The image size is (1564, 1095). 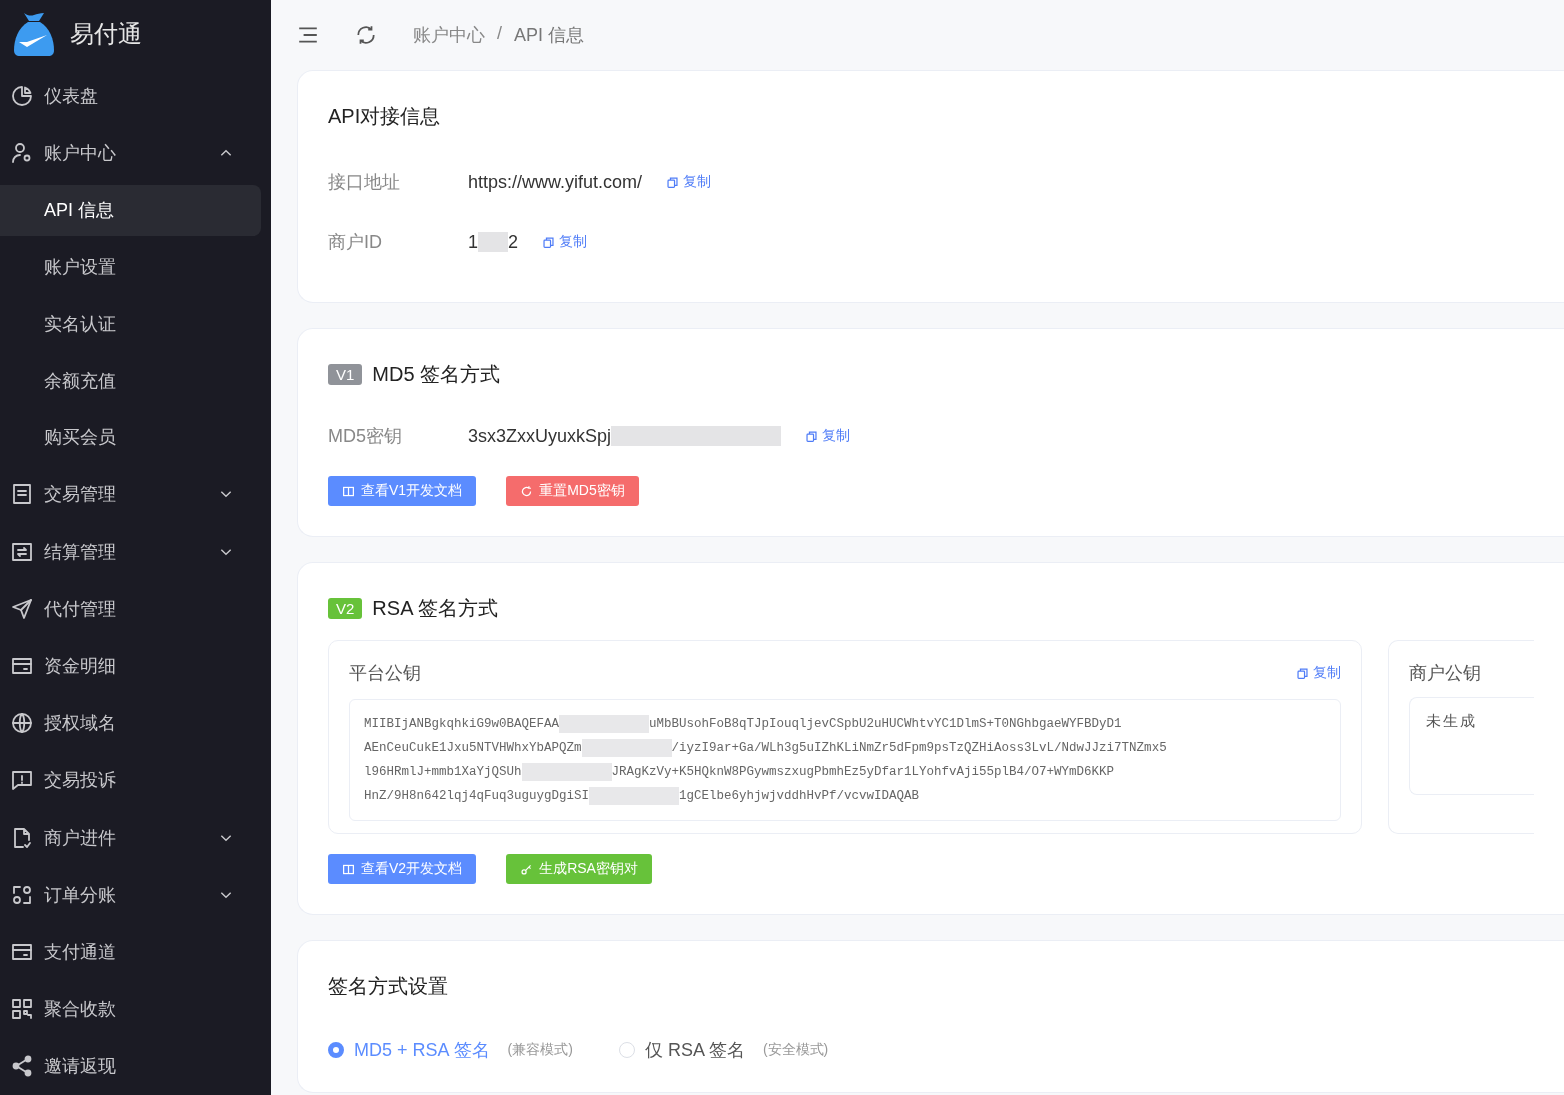 What do you see at coordinates (130, 380) in the screenshot?
I see `sidebar-subitem: 余额充值` at bounding box center [130, 380].